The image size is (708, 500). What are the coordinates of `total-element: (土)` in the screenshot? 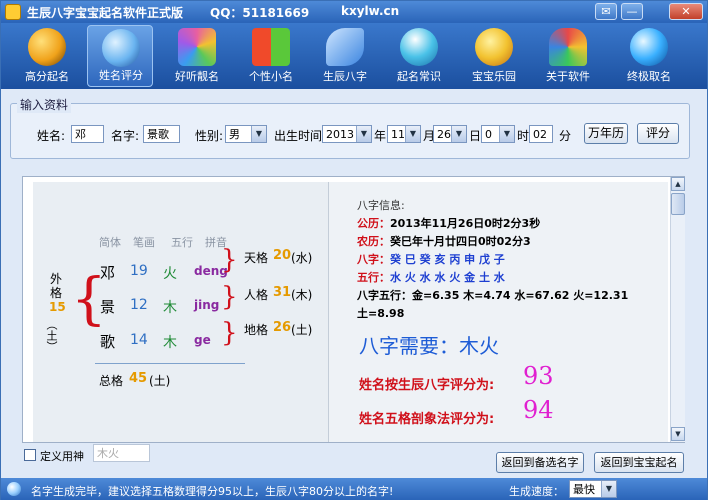 It's located at (160, 381).